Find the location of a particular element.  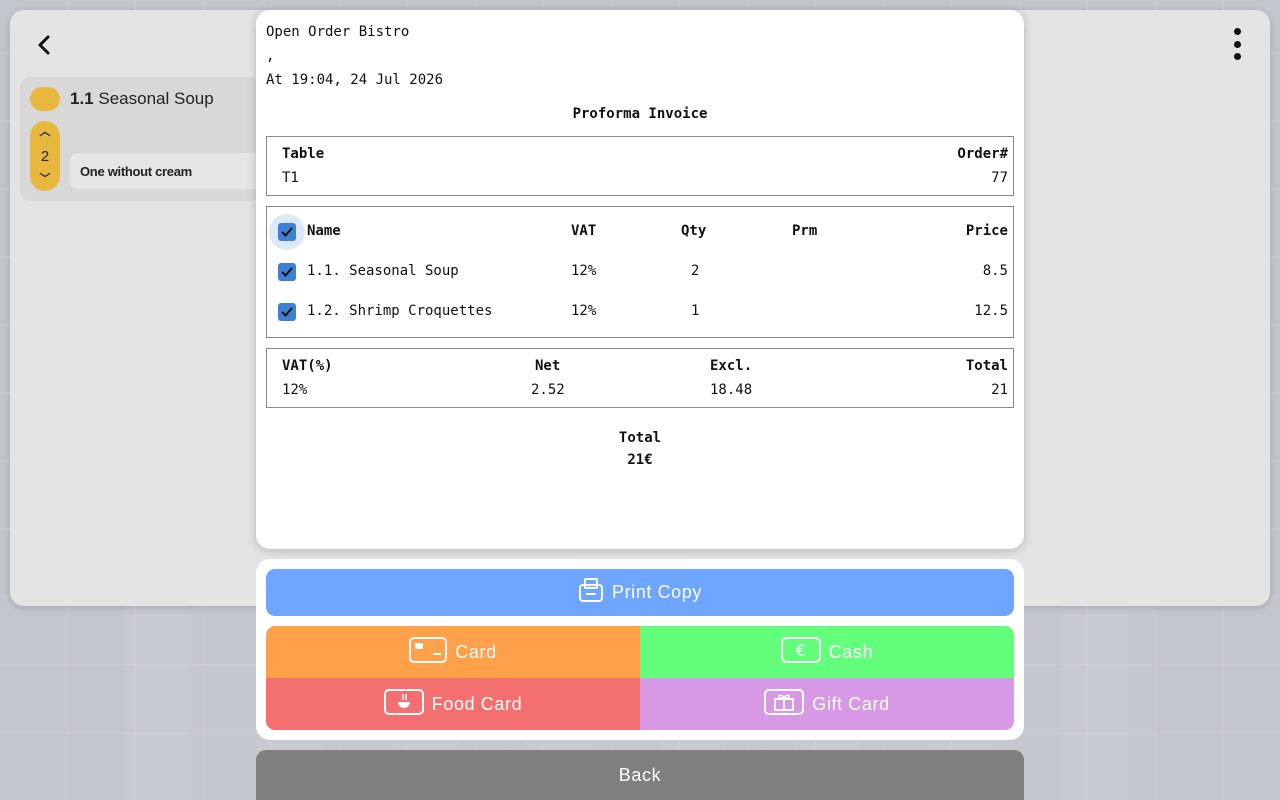

vat-rate-value: 12% is located at coordinates (295, 390).